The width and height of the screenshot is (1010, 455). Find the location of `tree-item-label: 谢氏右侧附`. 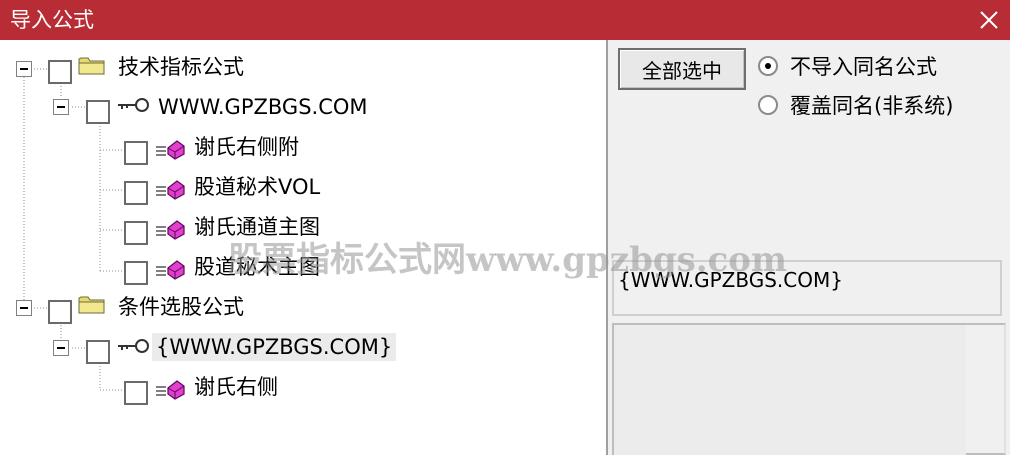

tree-item-label: 谢氏右侧附 is located at coordinates (246, 147).